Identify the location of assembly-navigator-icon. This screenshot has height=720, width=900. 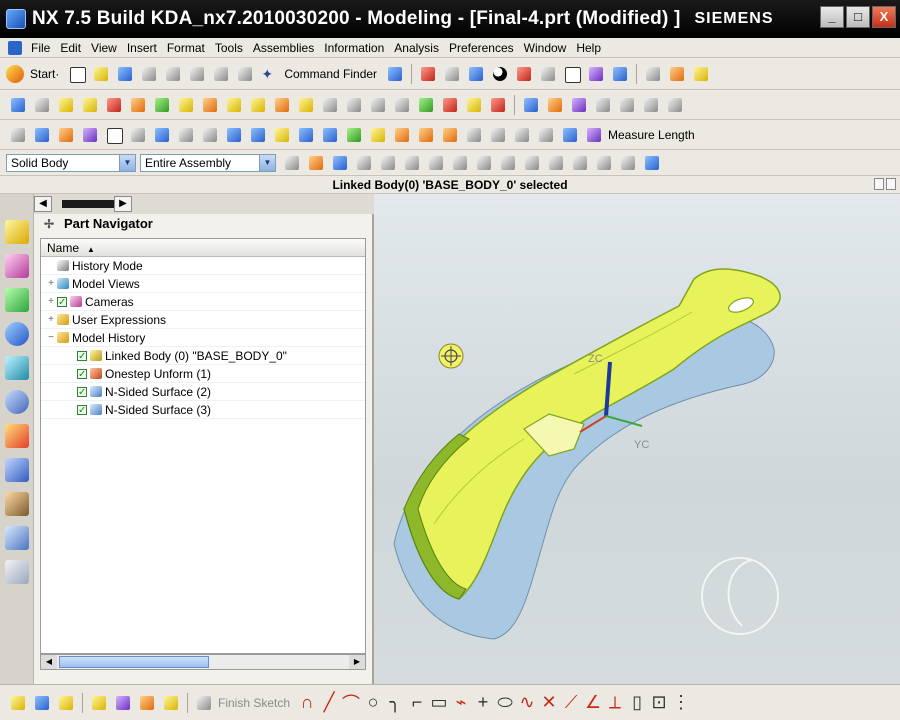
(17, 232).